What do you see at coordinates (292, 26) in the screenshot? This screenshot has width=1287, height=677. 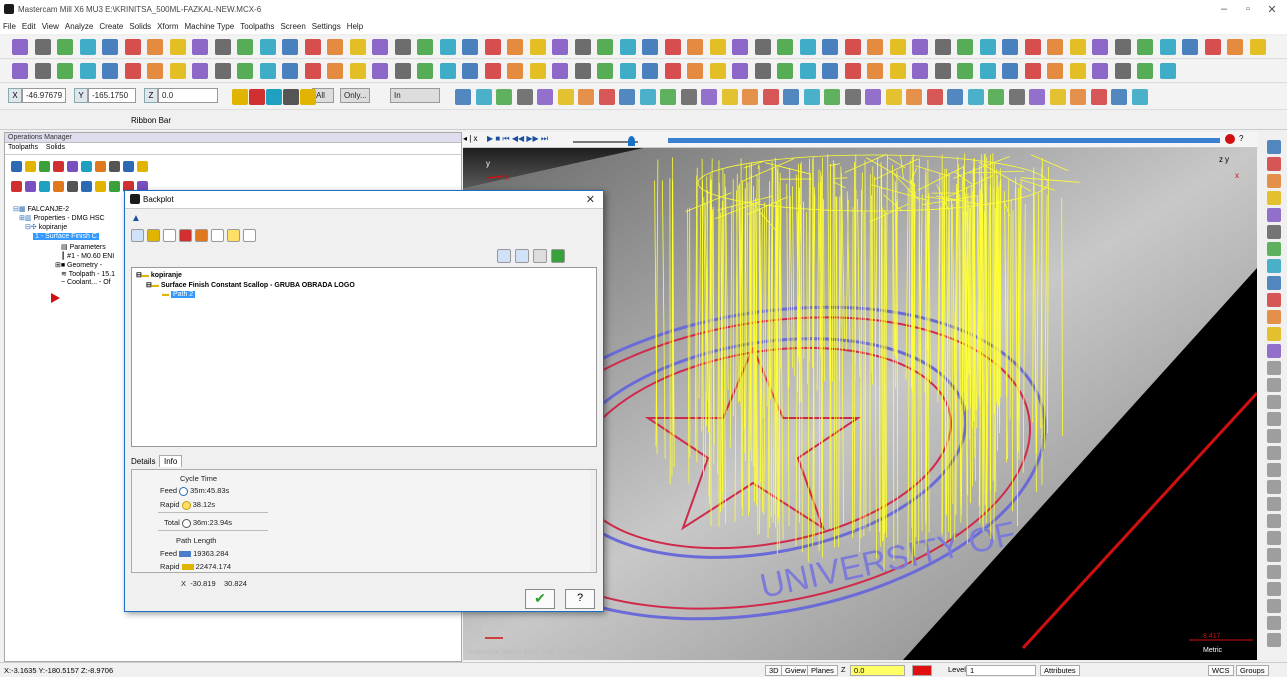 I see `menu-screen: Screen` at bounding box center [292, 26].